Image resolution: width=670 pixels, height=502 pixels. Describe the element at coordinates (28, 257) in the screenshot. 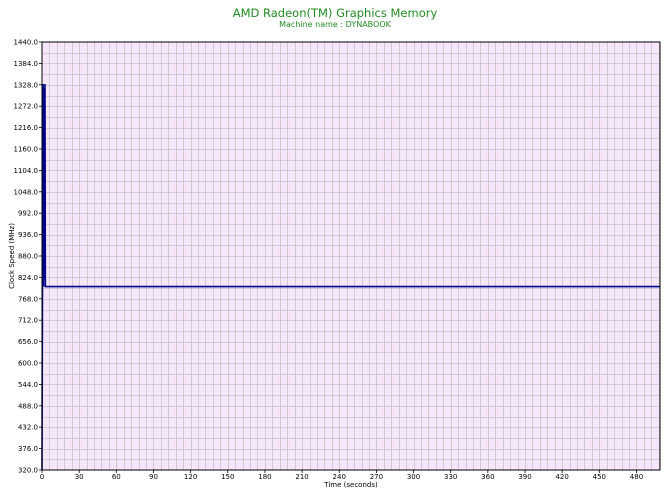

I see `y-tick-label: 880.0` at that location.